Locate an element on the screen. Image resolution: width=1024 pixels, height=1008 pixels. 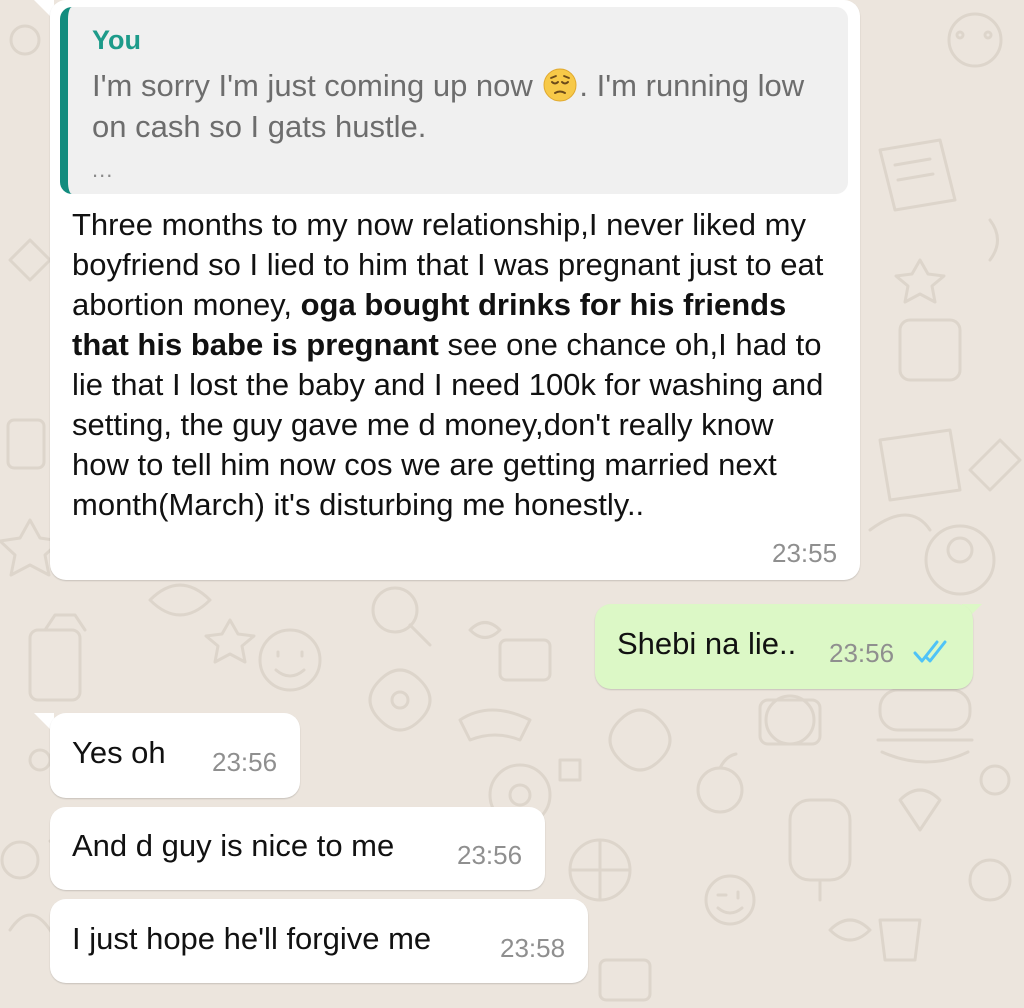
pensive-face-icon is located at coordinates (560, 85).